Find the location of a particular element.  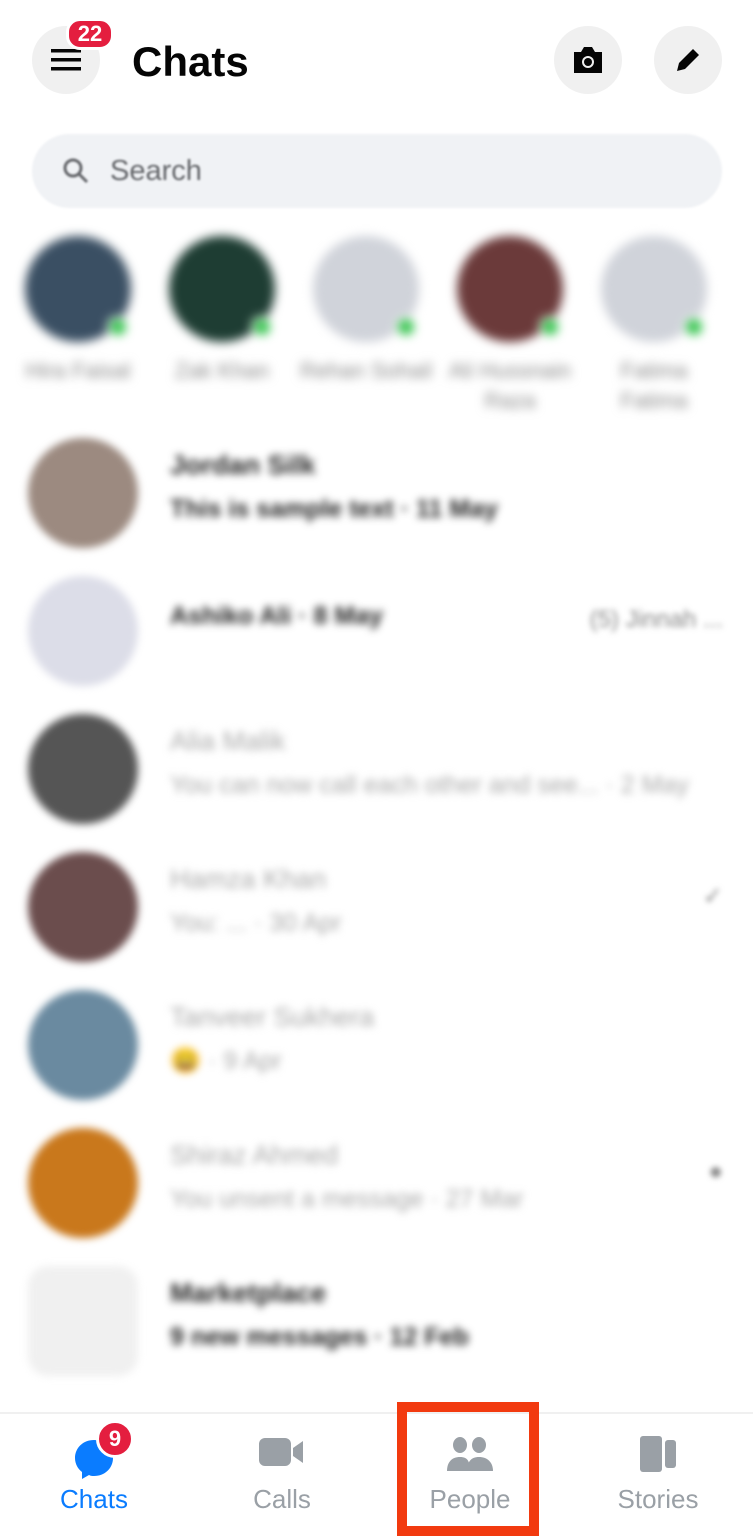

chat-preview: You: ... · 30 Apr is located at coordinates (256, 923).